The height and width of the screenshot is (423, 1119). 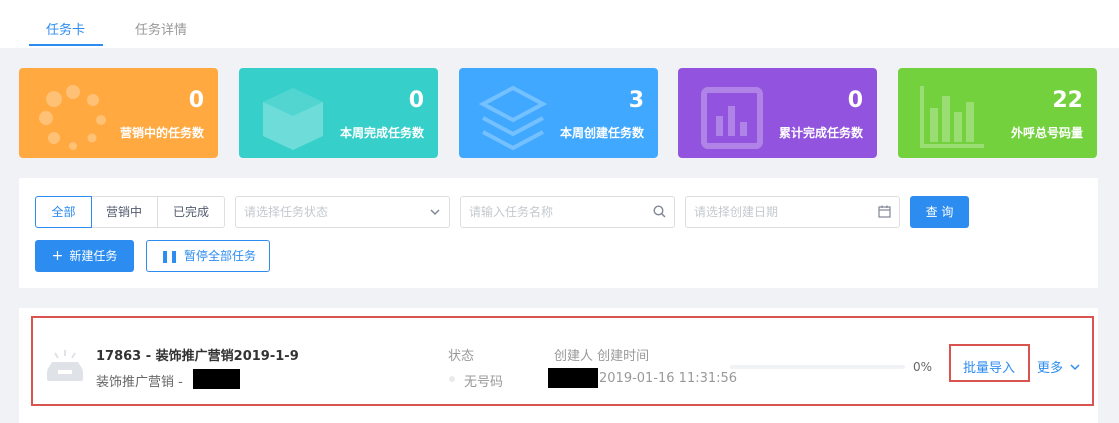 I want to click on stat-card-week-completed: 0 本周完成任务数, so click(x=338, y=113).